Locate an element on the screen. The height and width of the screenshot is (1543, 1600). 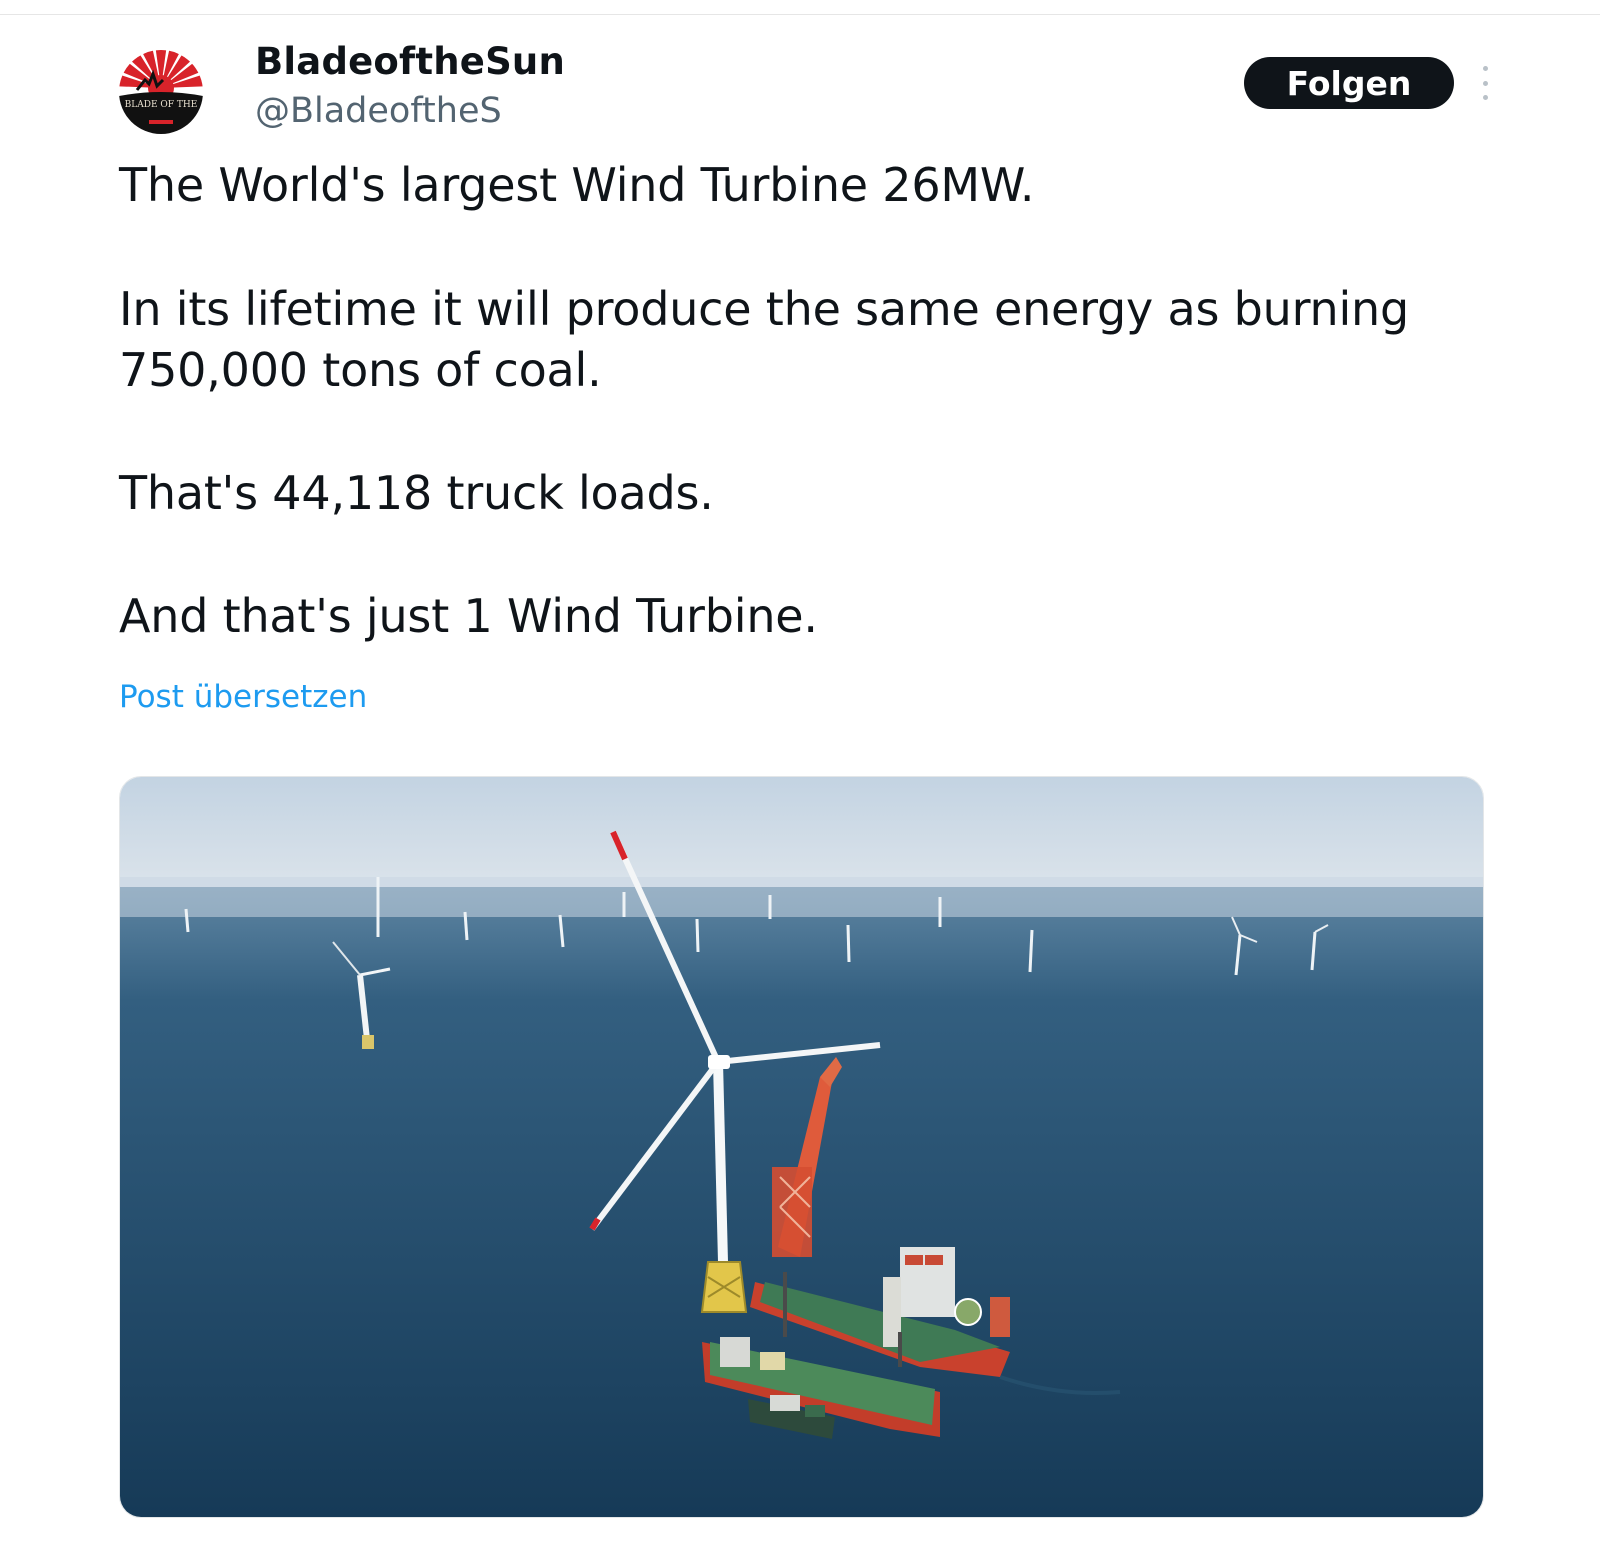
avatar: BLADE OF THE is located at coordinates (161, 92).